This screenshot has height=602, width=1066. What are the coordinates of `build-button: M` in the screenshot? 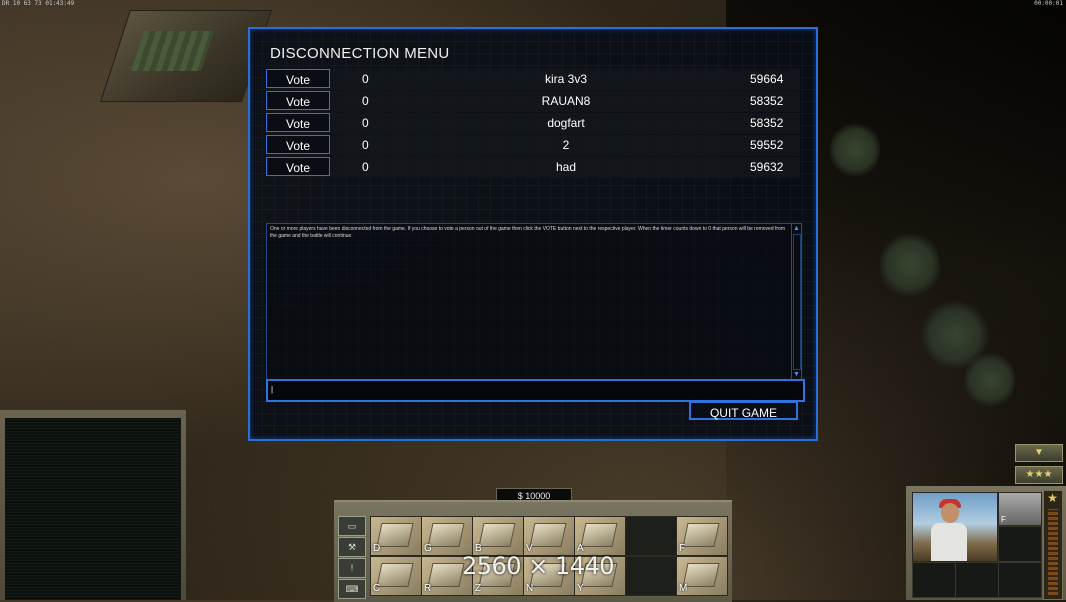 It's located at (702, 576).